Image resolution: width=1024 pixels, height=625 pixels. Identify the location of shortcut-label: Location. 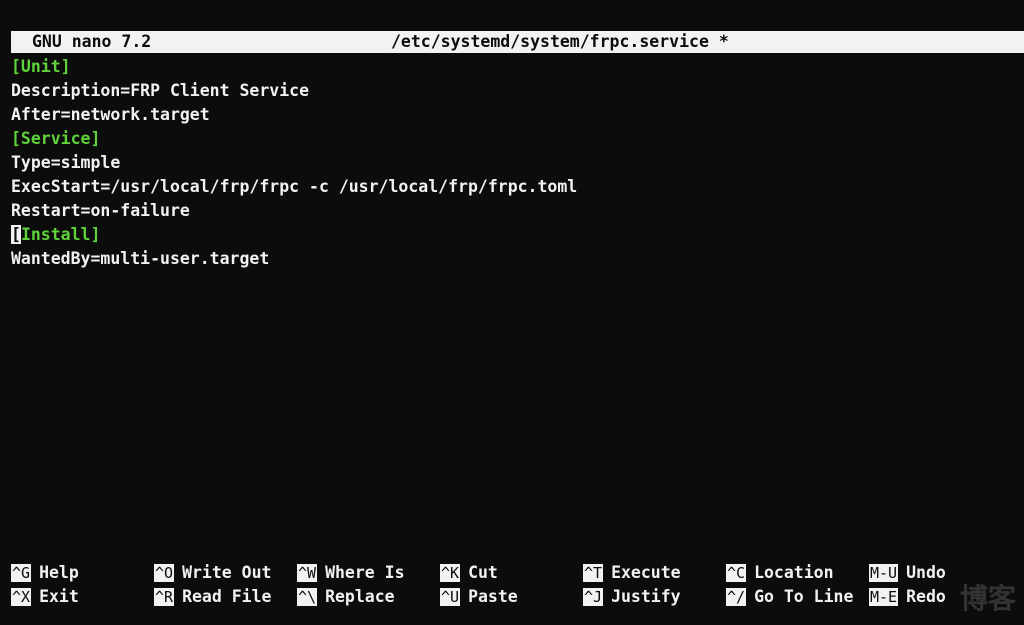
(794, 572).